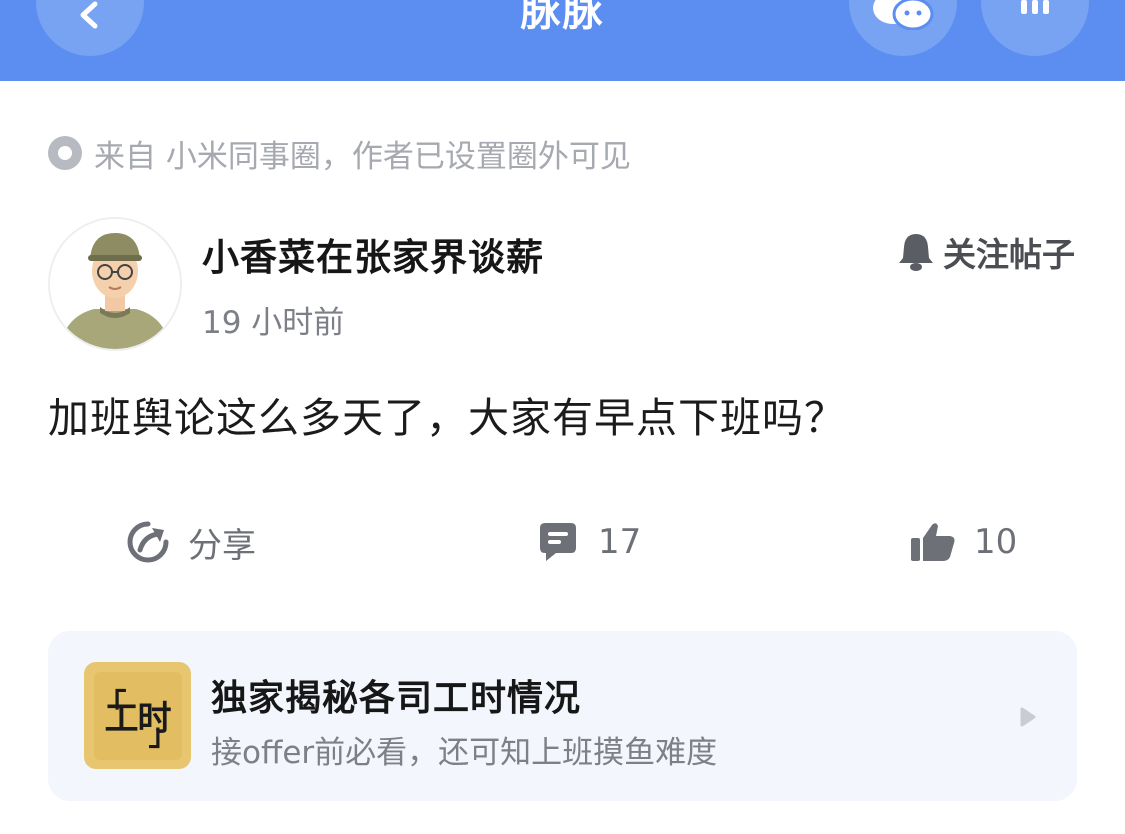 The image size is (1125, 834). What do you see at coordinates (996, 542) in the screenshot?
I see `like-count: 10` at bounding box center [996, 542].